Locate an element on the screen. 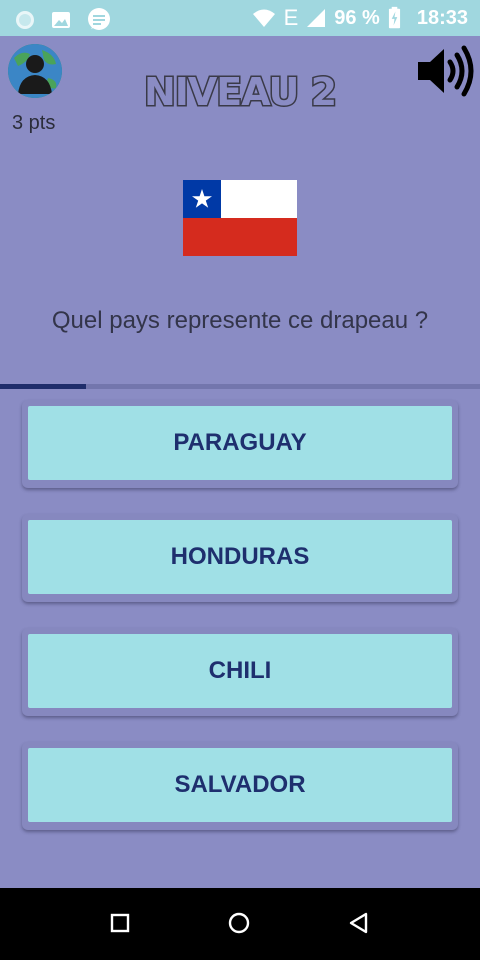  answer-label: SALVADOR is located at coordinates (240, 785).